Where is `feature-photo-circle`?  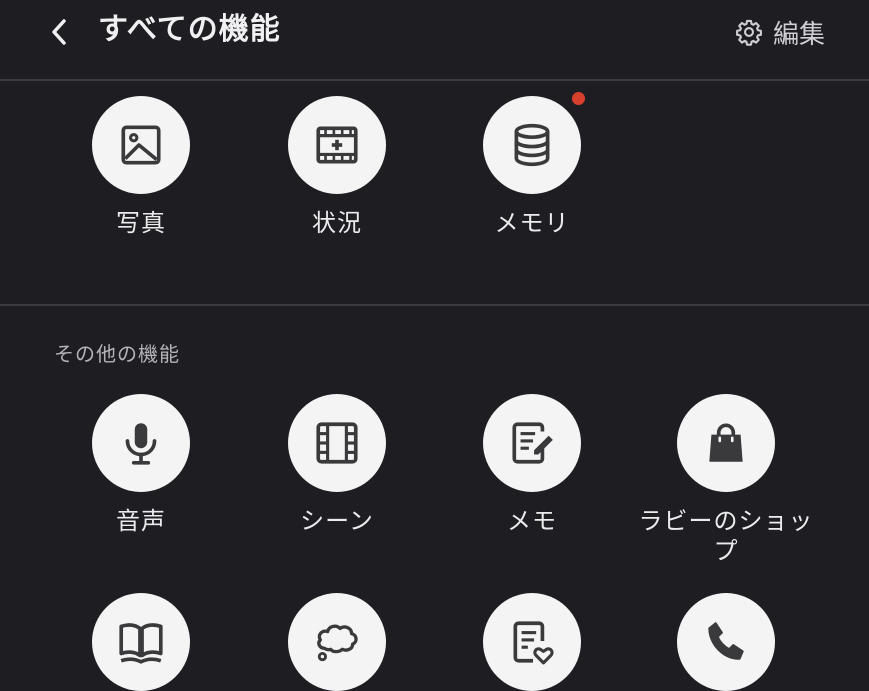 feature-photo-circle is located at coordinates (141, 145).